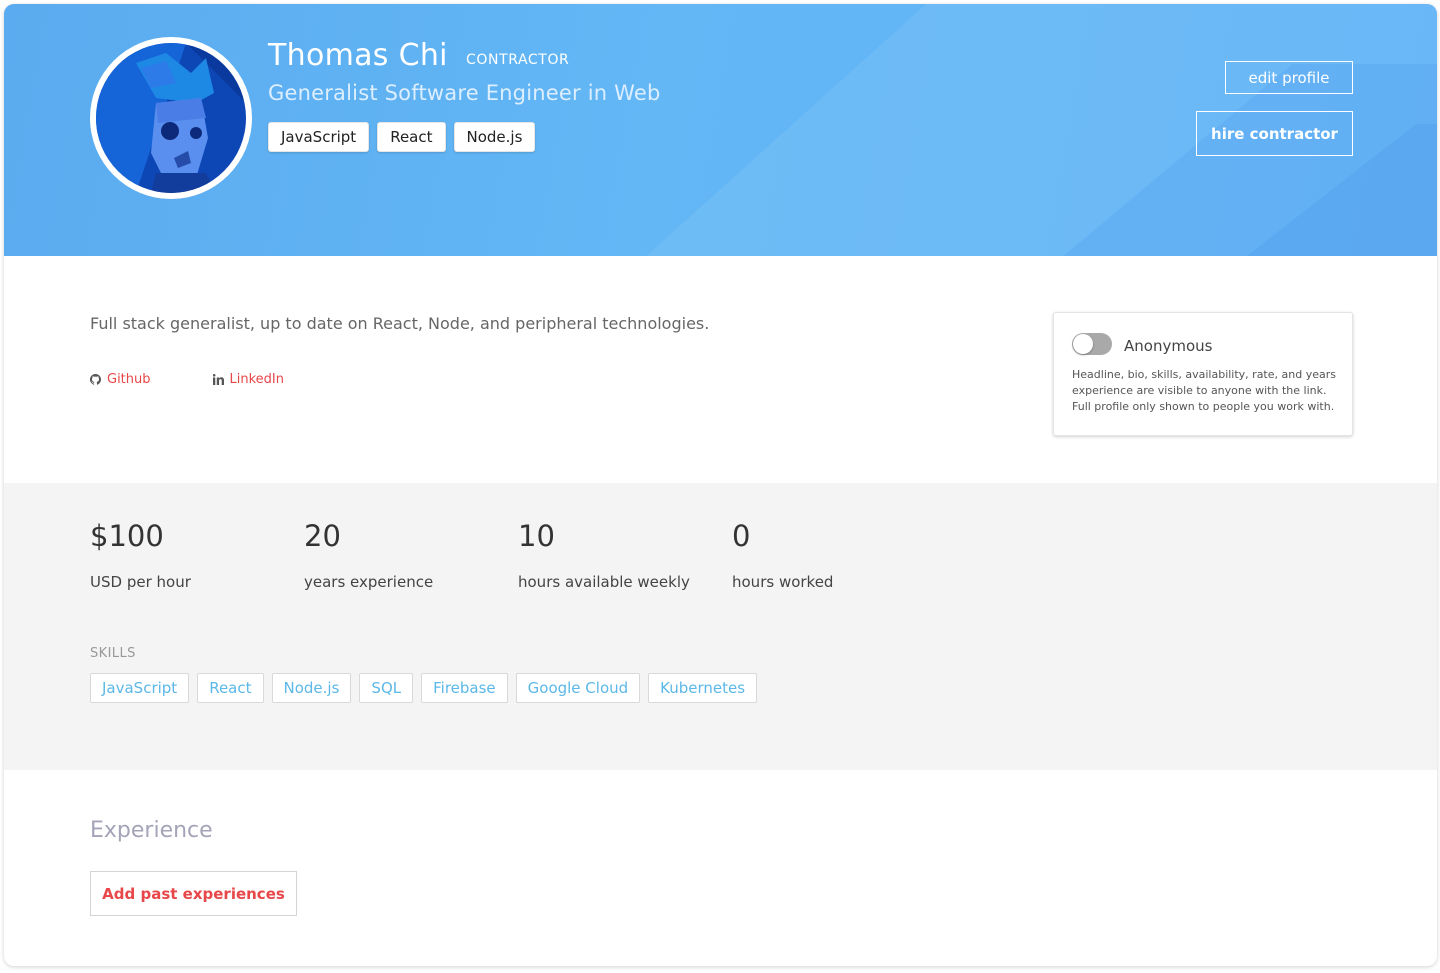 The height and width of the screenshot is (973, 1440). Describe the element at coordinates (741, 536) in the screenshot. I see `stat-value: 0` at that location.